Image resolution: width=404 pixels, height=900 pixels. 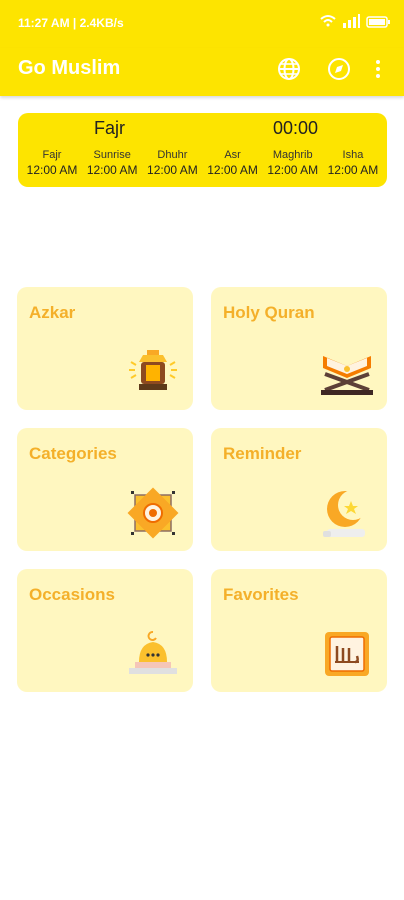 What do you see at coordinates (339, 69) in the screenshot?
I see `compass-icon` at bounding box center [339, 69].